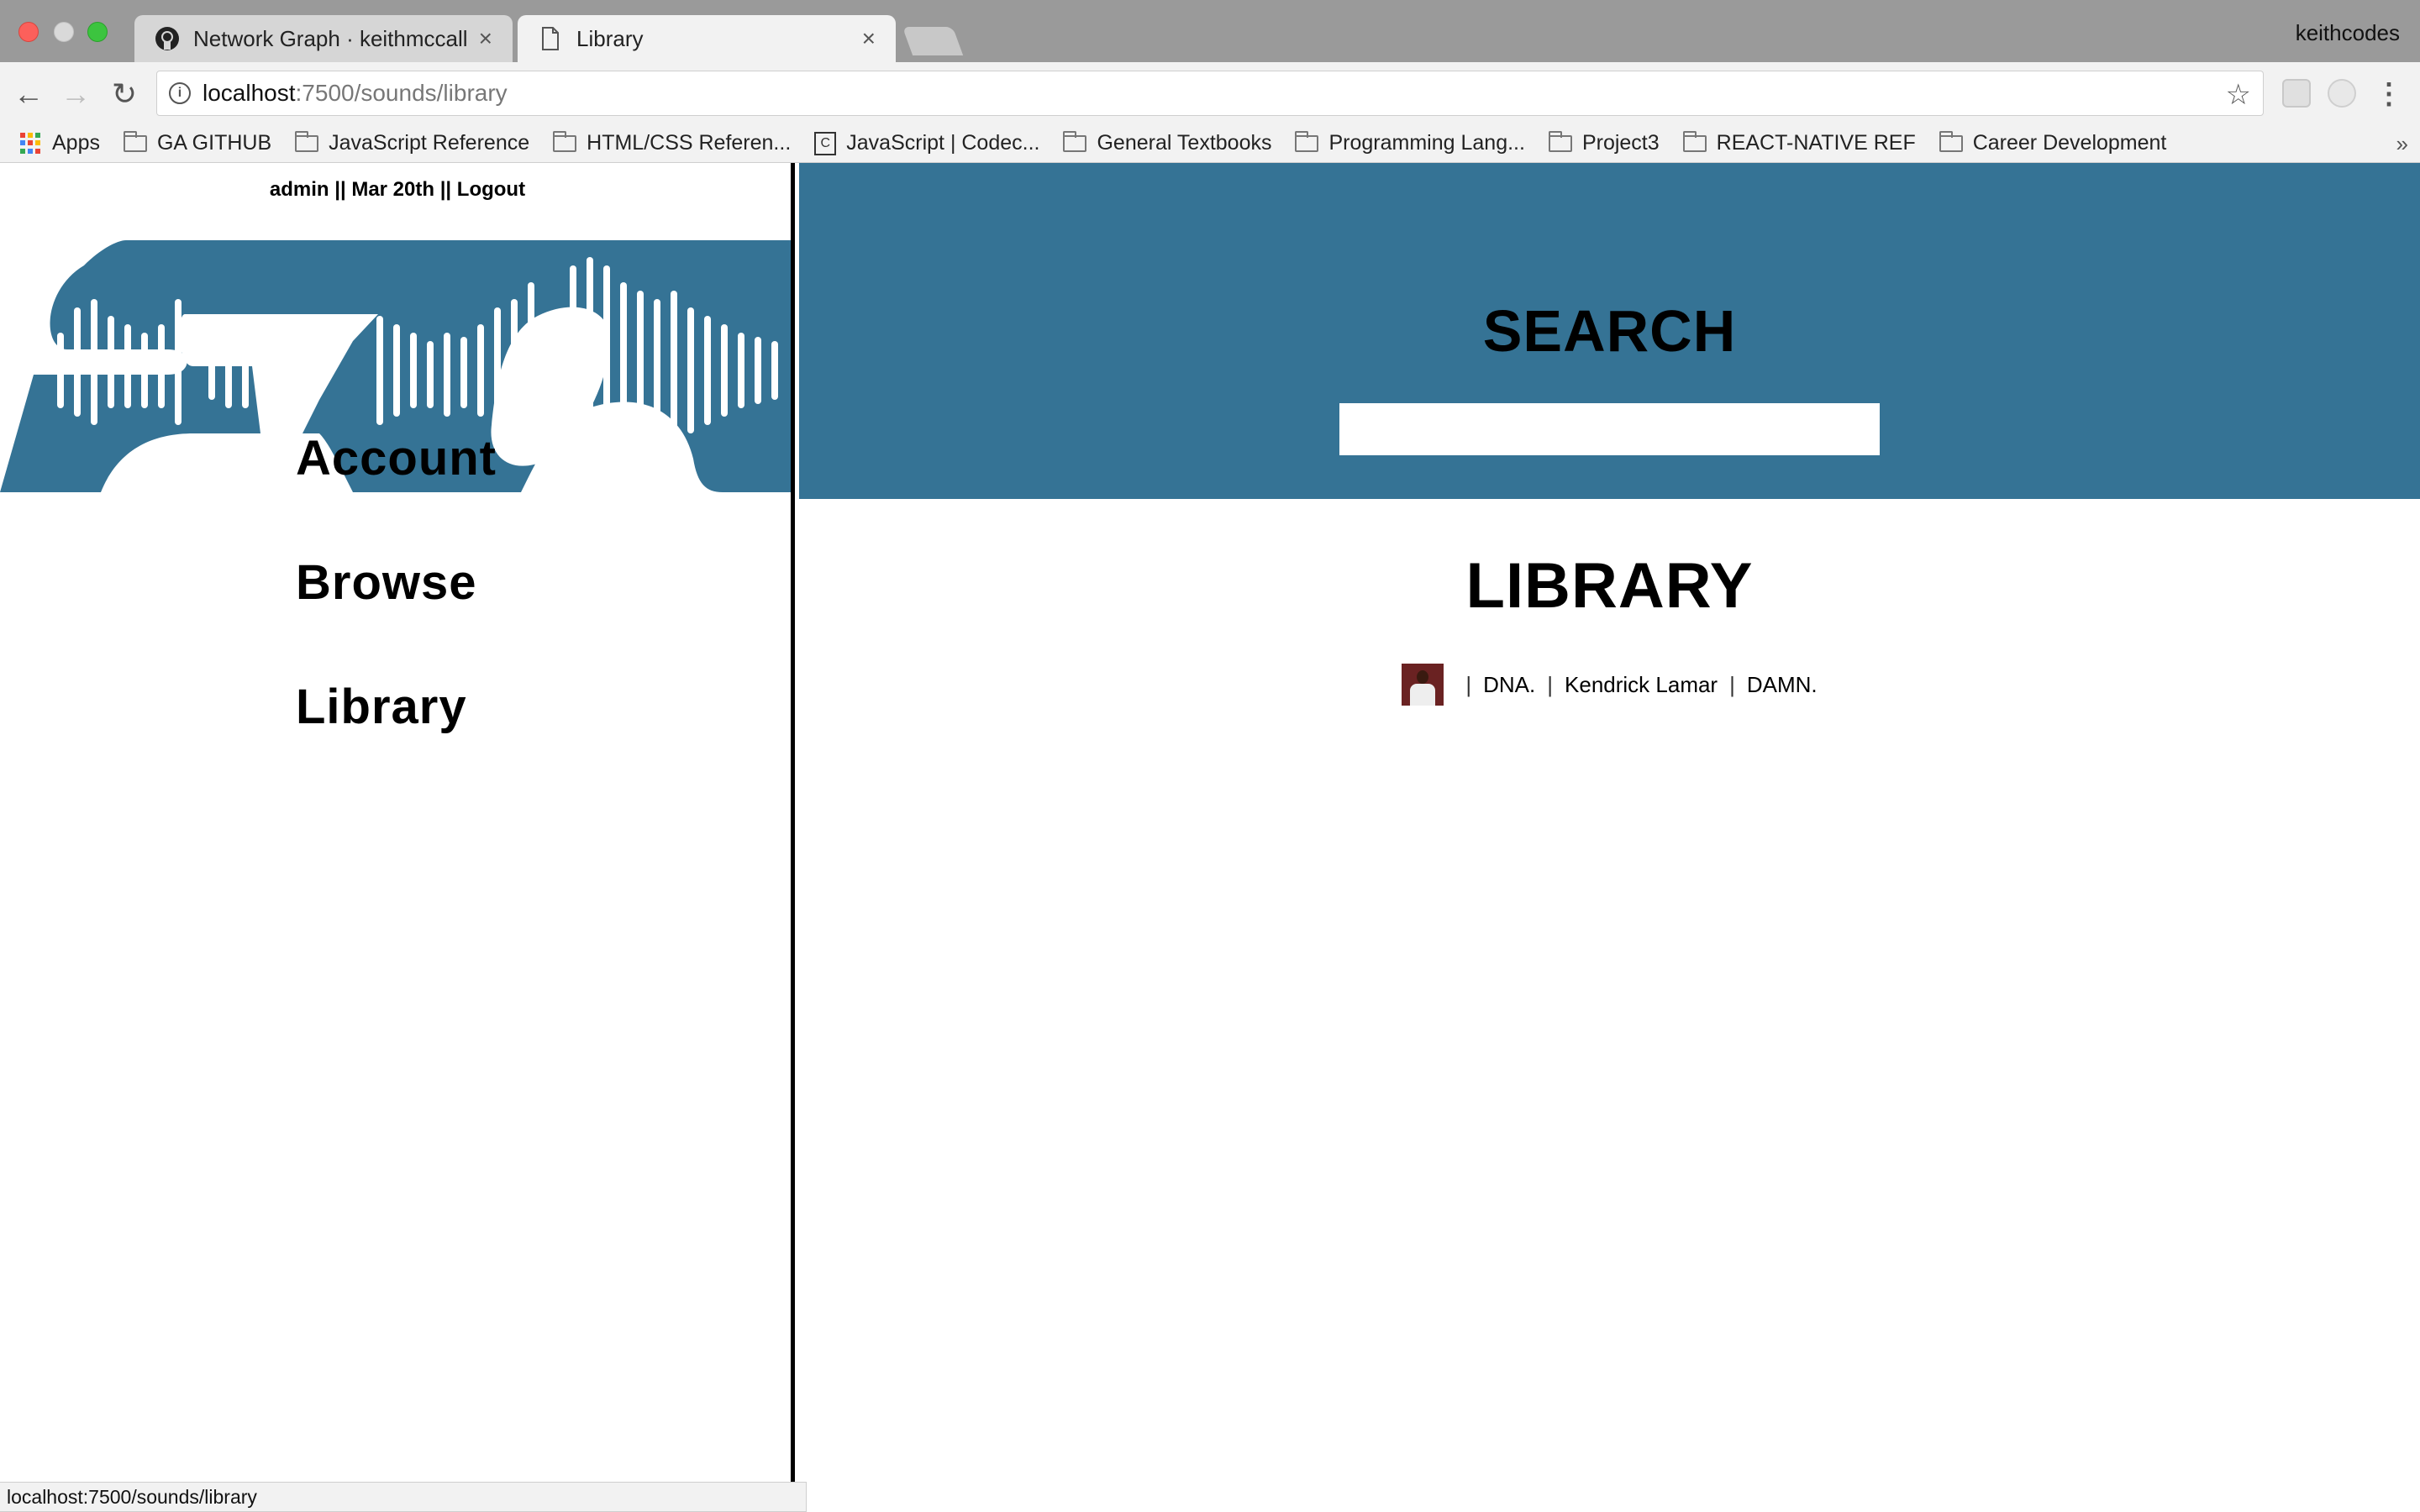 The width and height of the screenshot is (2420, 1512). Describe the element at coordinates (64, 32) in the screenshot. I see `window-minimize-button` at that location.